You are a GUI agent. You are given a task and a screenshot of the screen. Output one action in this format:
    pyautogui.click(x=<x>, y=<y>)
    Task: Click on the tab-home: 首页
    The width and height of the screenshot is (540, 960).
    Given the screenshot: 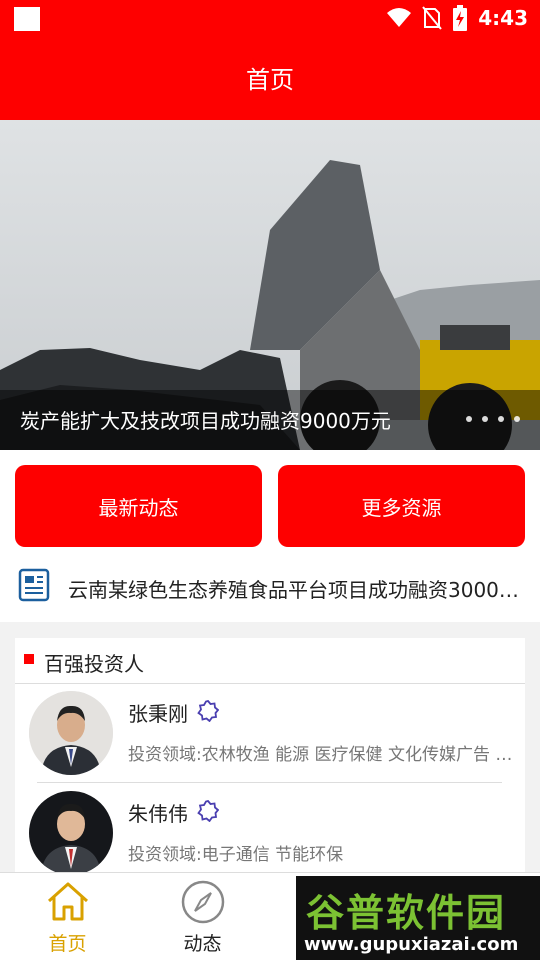 What is the action you would take?
    pyautogui.click(x=67, y=916)
    